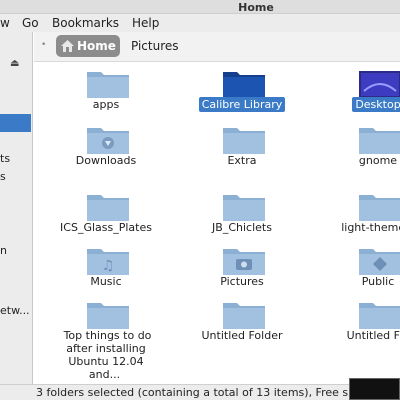 The height and width of the screenshot is (400, 400). I want to click on menu-bookmarks: Bookmarks, so click(85, 23).